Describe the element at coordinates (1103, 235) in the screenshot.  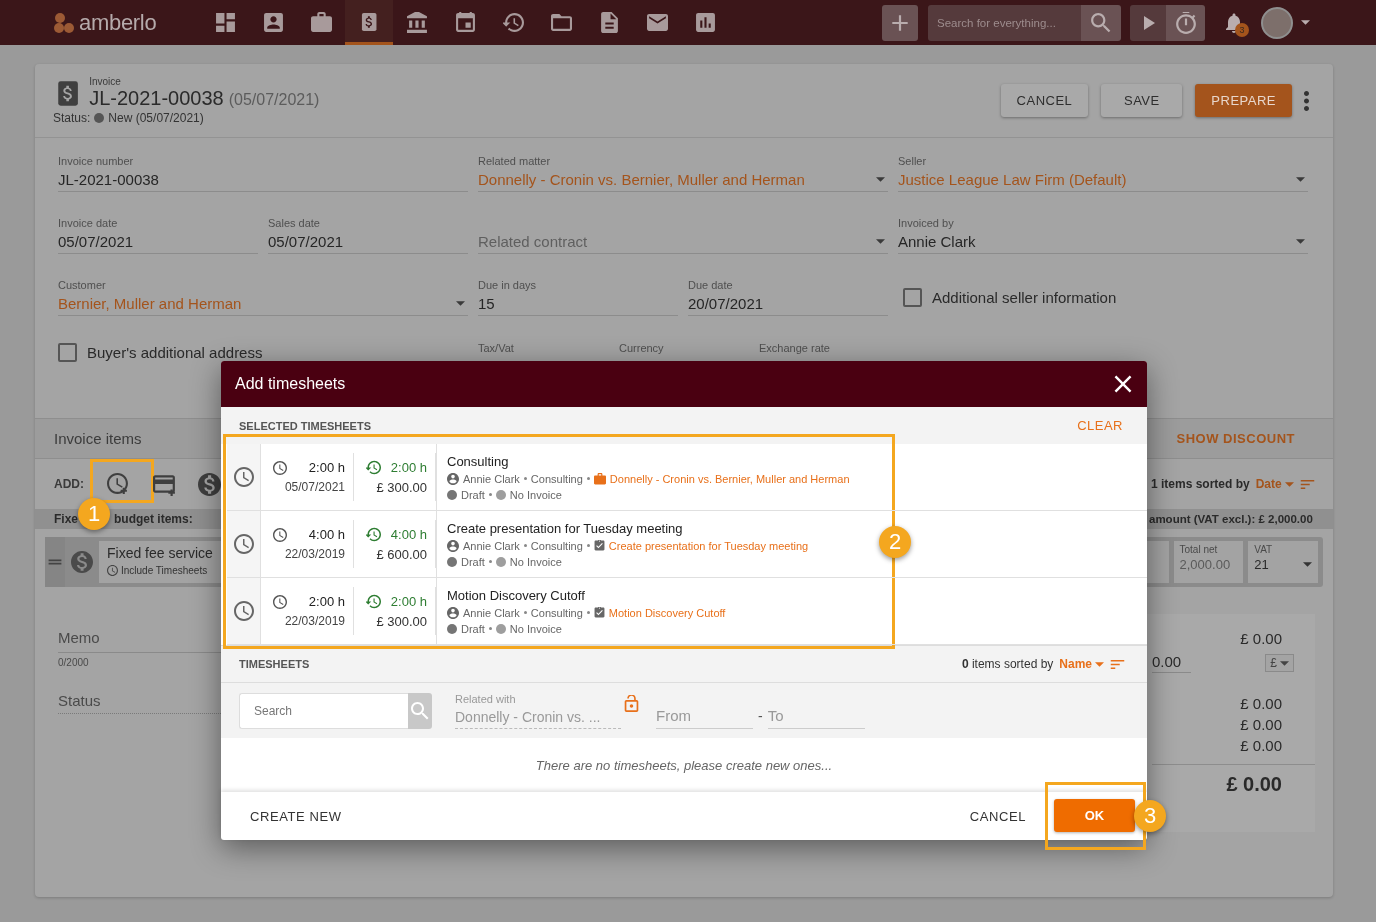
I see `invoiced-by-field: Invoiced by Annie Clark` at that location.